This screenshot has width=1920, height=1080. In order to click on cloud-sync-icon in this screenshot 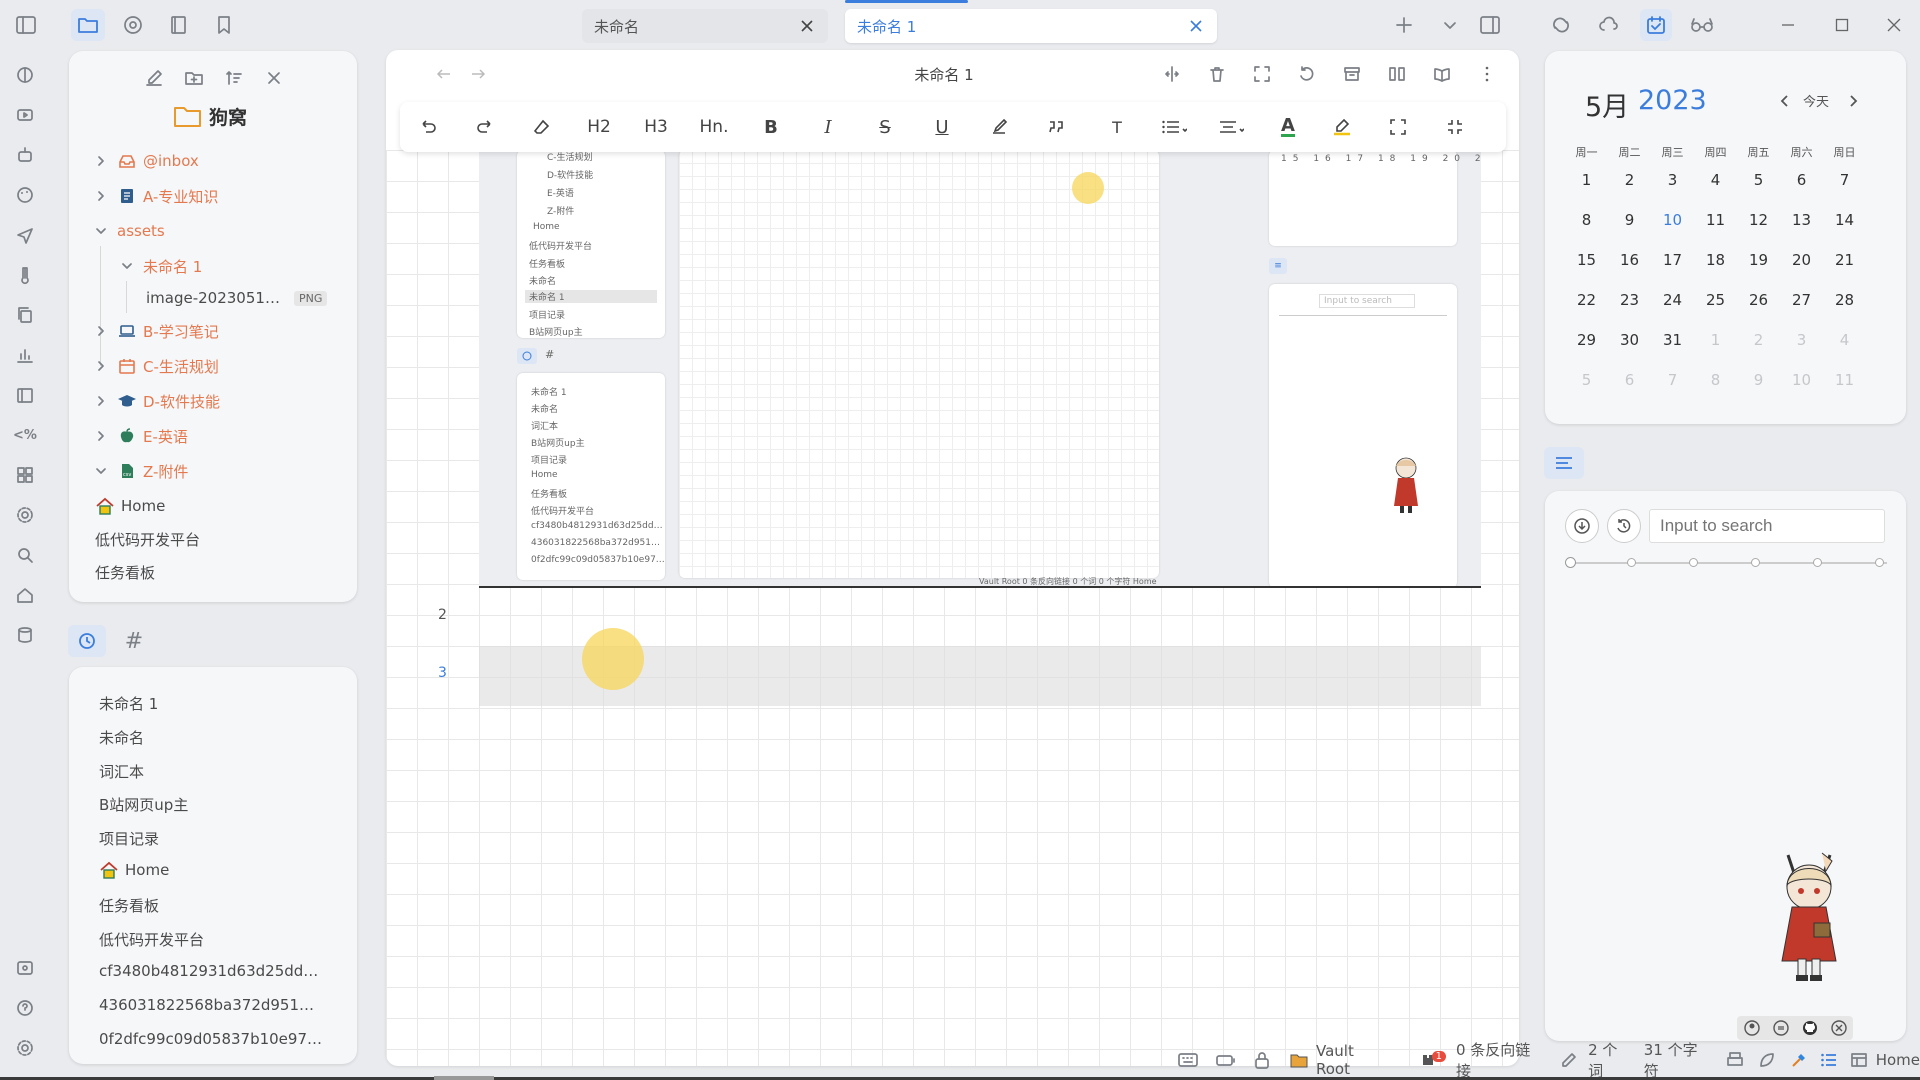, I will do `click(1609, 25)`.